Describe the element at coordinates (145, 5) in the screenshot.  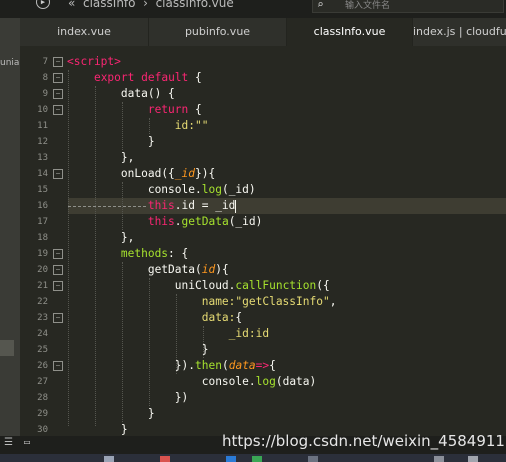
I see `chevron-right-icon: ›` at that location.